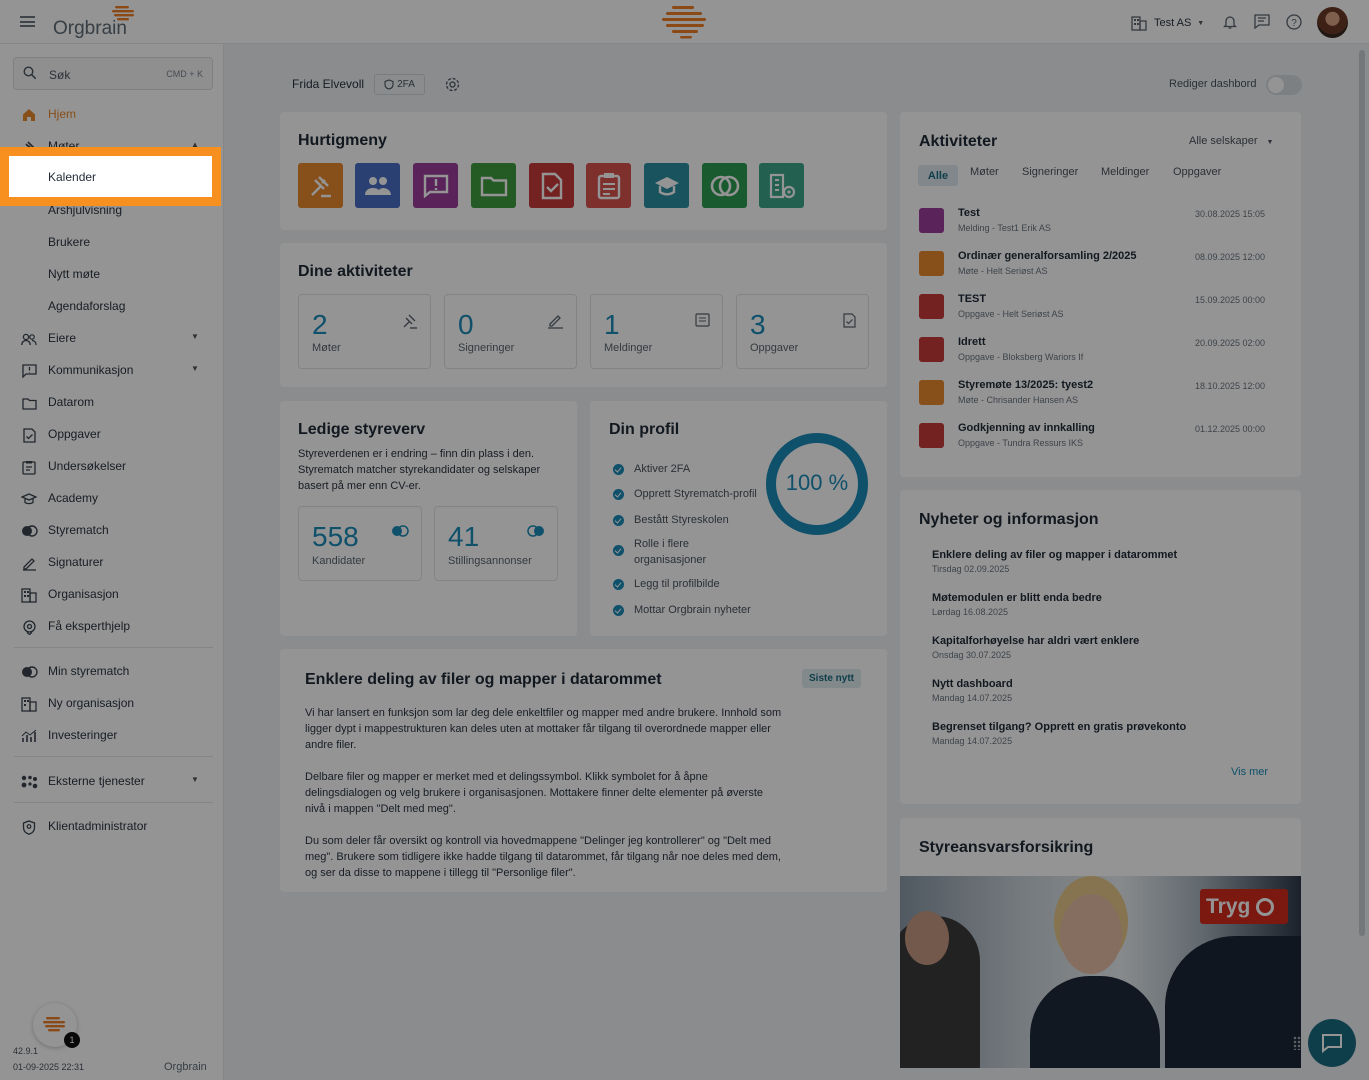 This screenshot has height=1080, width=1369. What do you see at coordinates (1125, 172) in the screenshot?
I see `tab-messages: Meldinger` at bounding box center [1125, 172].